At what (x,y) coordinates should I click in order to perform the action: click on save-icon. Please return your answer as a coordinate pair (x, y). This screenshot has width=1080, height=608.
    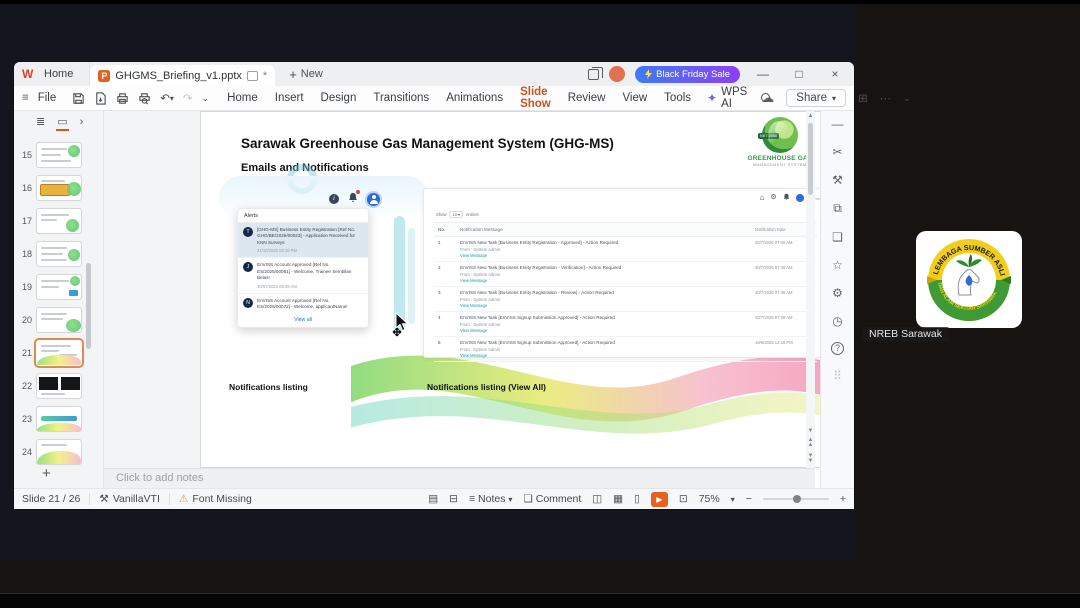
    Looking at the image, I should click on (78, 98).